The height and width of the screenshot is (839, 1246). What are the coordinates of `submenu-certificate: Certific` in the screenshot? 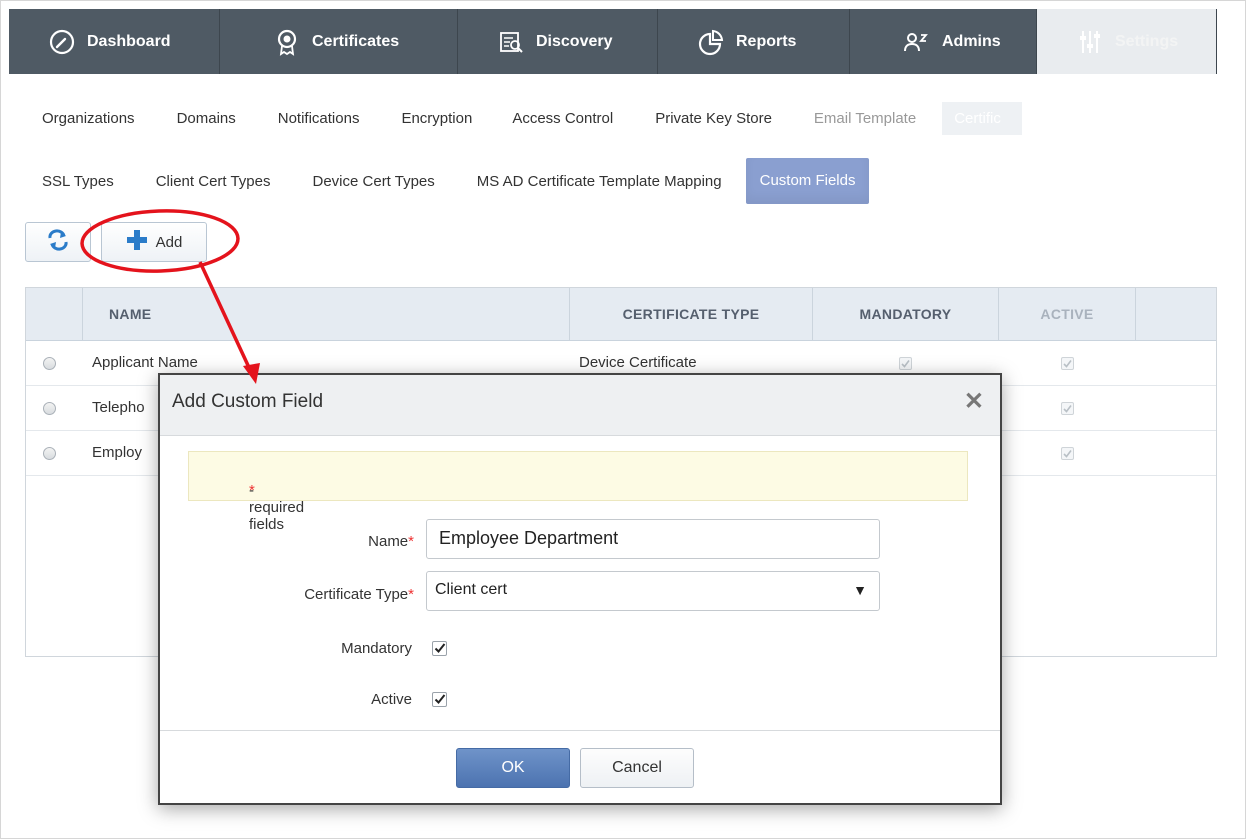 It's located at (982, 118).